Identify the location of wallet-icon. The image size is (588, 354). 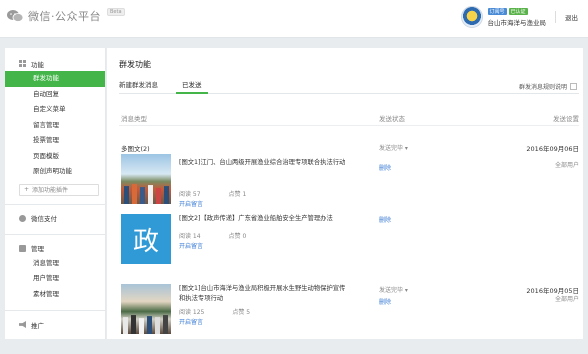
(22, 218).